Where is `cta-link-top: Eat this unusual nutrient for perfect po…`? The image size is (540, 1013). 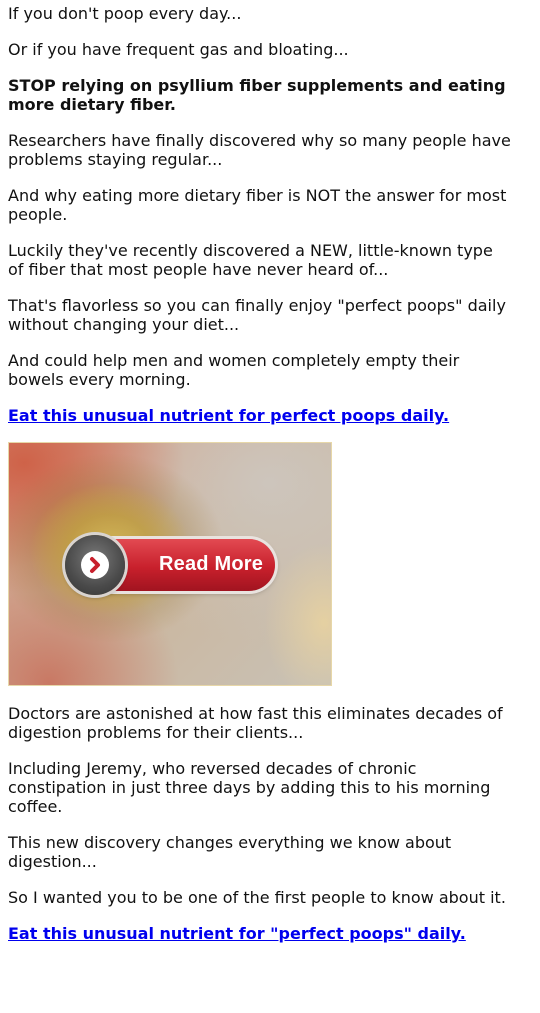 cta-link-top: Eat this unusual nutrient for perfect po… is located at coordinates (228, 415).